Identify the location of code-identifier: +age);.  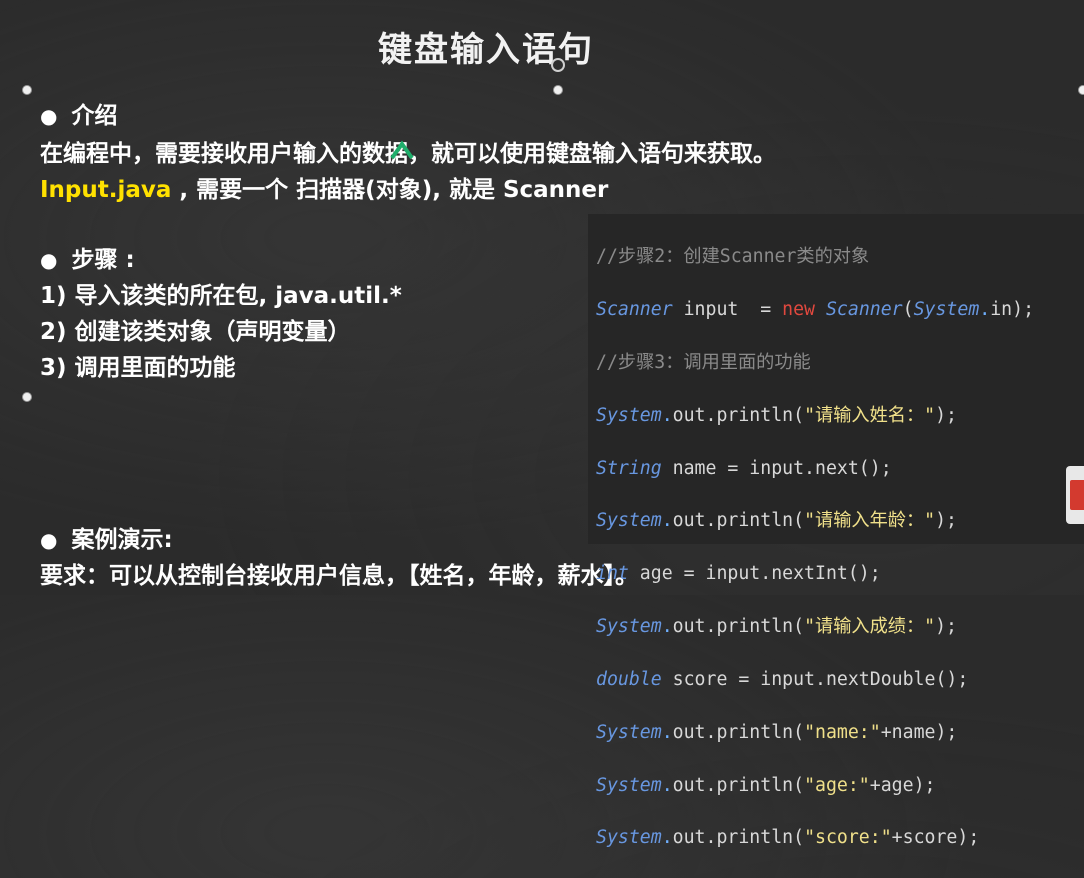
(902, 785).